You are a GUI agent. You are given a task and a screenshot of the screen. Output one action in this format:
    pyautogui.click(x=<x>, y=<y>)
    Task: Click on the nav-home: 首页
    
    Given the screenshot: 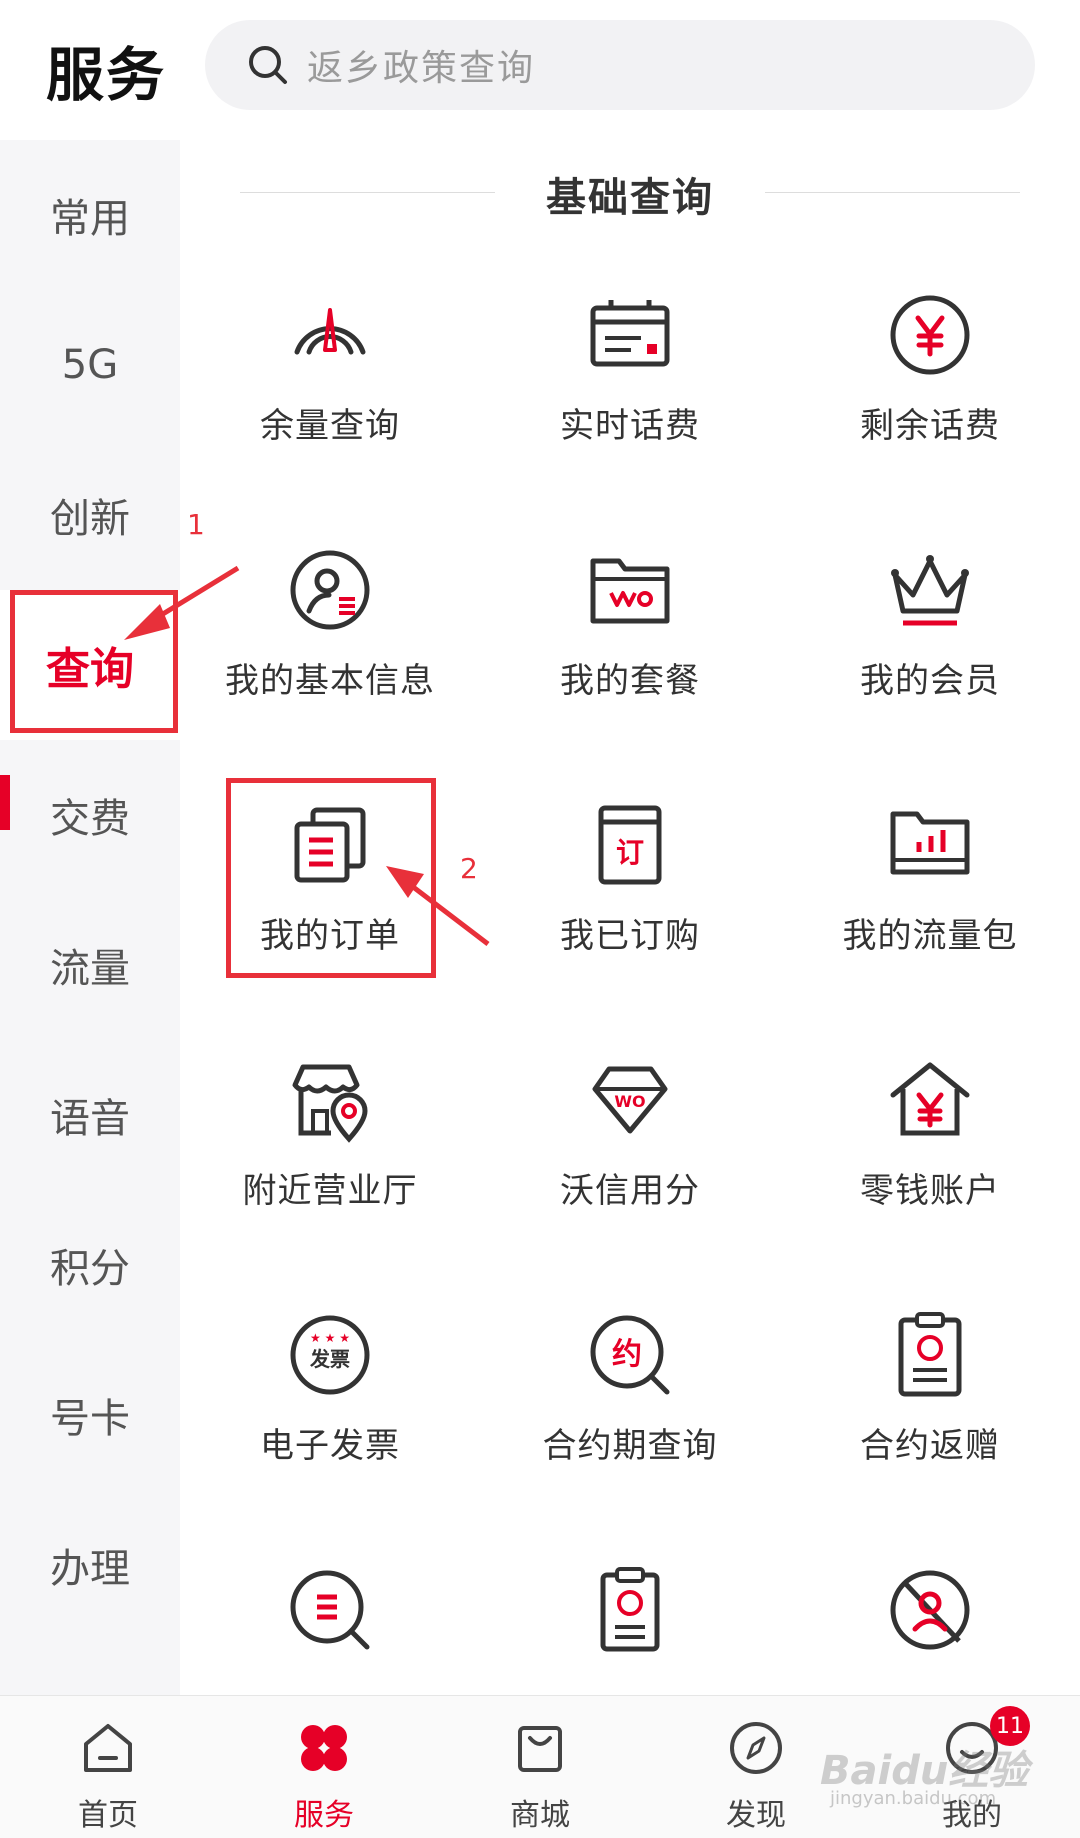 What is the action you would take?
    pyautogui.click(x=108, y=1767)
    